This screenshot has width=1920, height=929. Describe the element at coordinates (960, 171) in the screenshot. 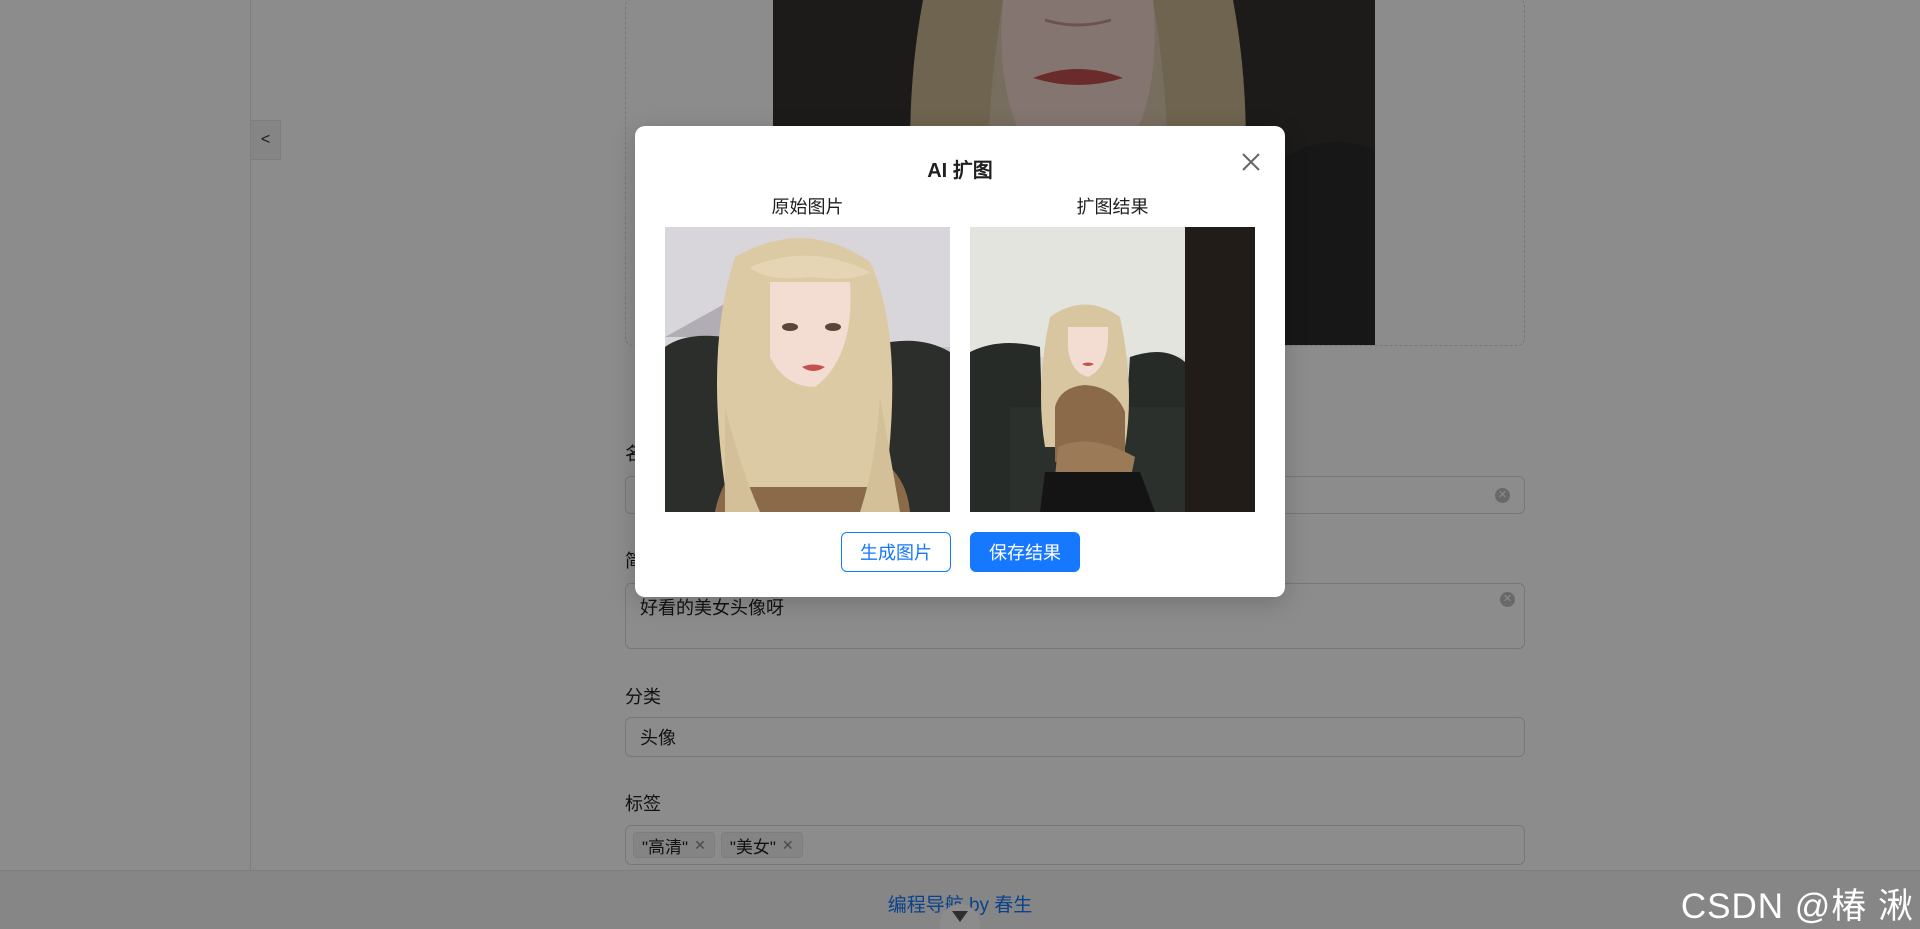

I see `modal-title: AI 扩图` at that location.